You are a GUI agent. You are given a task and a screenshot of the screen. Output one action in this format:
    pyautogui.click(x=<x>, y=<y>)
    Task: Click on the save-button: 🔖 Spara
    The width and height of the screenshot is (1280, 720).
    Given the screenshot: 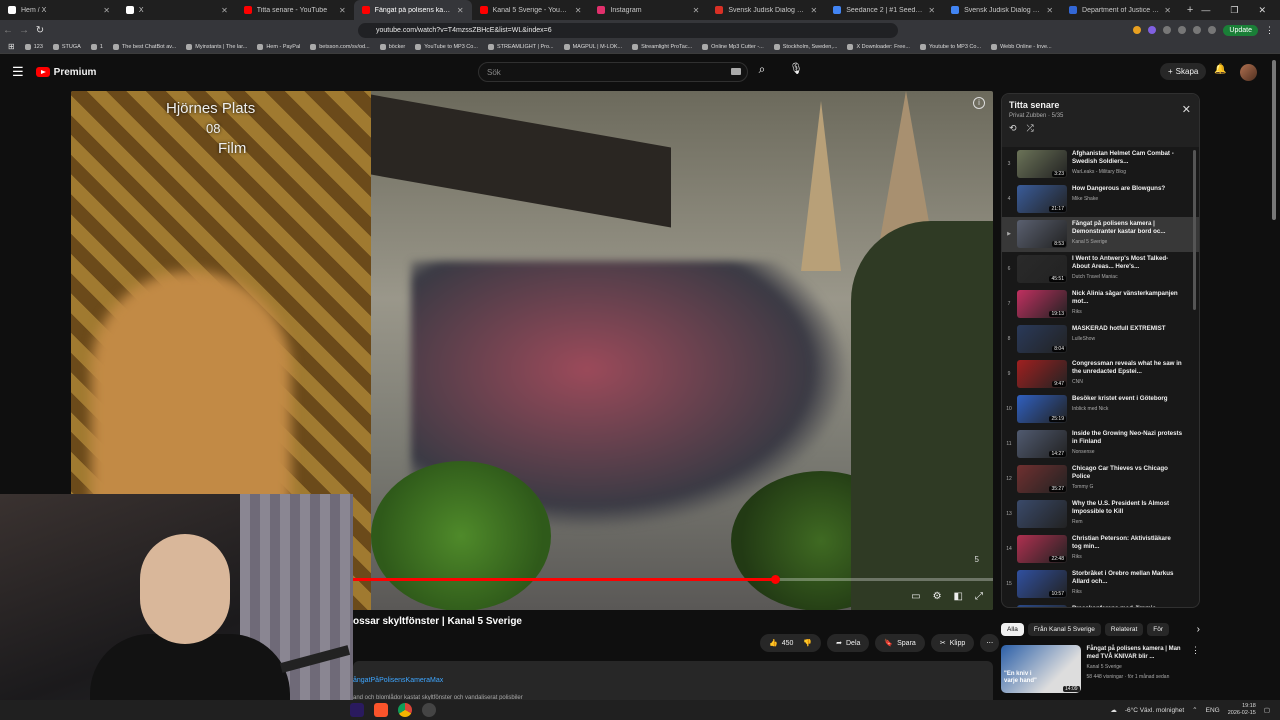 What is the action you would take?
    pyautogui.click(x=900, y=643)
    